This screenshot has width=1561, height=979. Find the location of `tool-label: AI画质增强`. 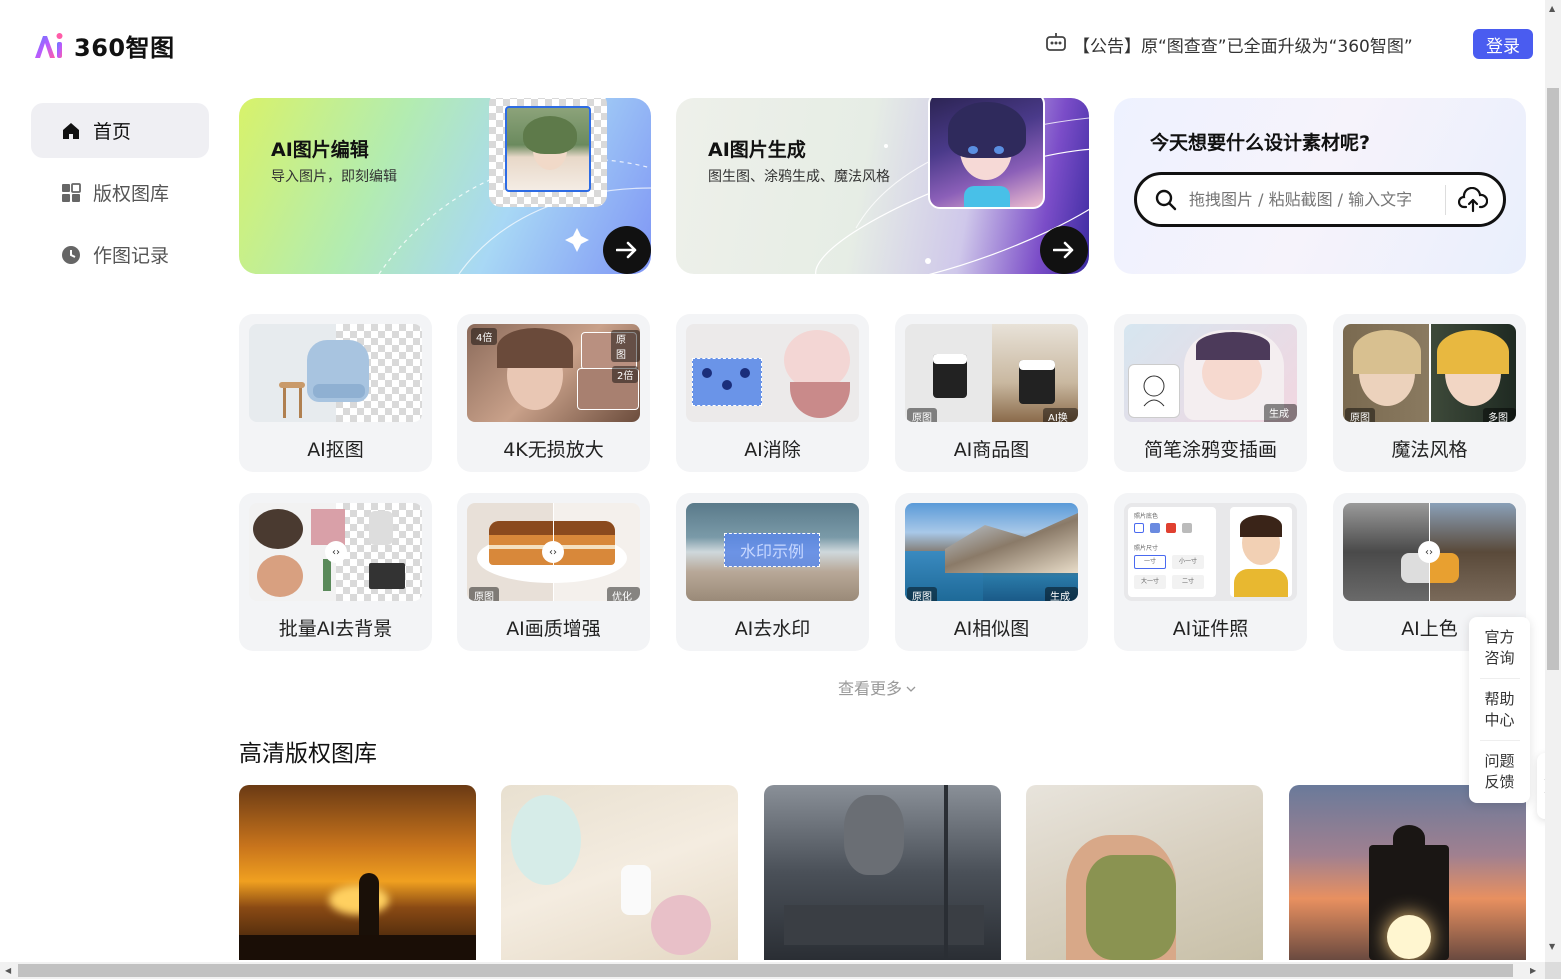

tool-label: AI画质增强 is located at coordinates (553, 629).